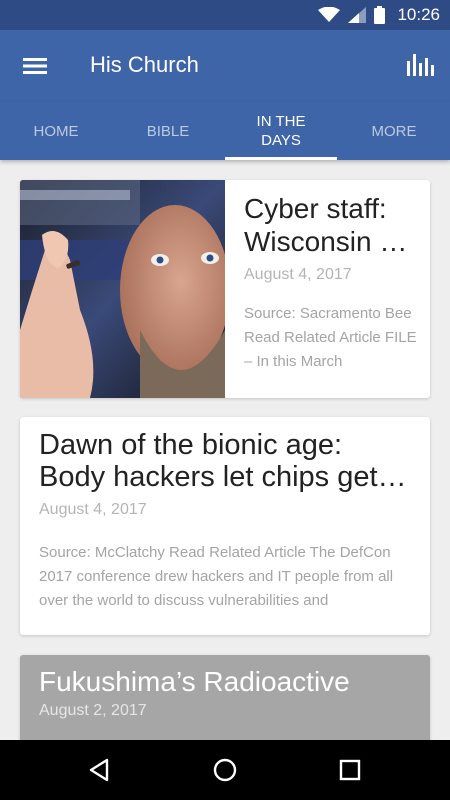 The height and width of the screenshot is (800, 450). Describe the element at coordinates (144, 64) in the screenshot. I see `app-title: His Church` at that location.